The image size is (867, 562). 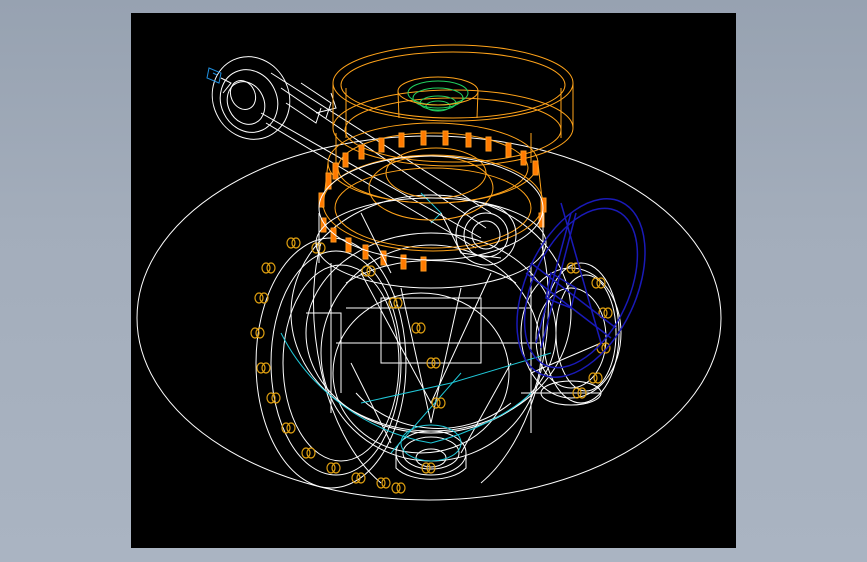 What do you see at coordinates (214, 75) in the screenshot?
I see `shaft-end-detail` at bounding box center [214, 75].